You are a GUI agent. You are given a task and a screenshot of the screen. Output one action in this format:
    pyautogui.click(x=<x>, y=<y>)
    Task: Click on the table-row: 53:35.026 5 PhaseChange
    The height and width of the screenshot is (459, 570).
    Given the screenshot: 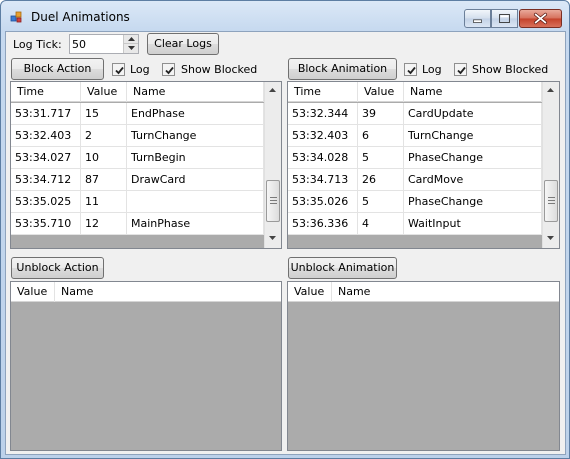 What is the action you would take?
    pyautogui.click(x=415, y=202)
    